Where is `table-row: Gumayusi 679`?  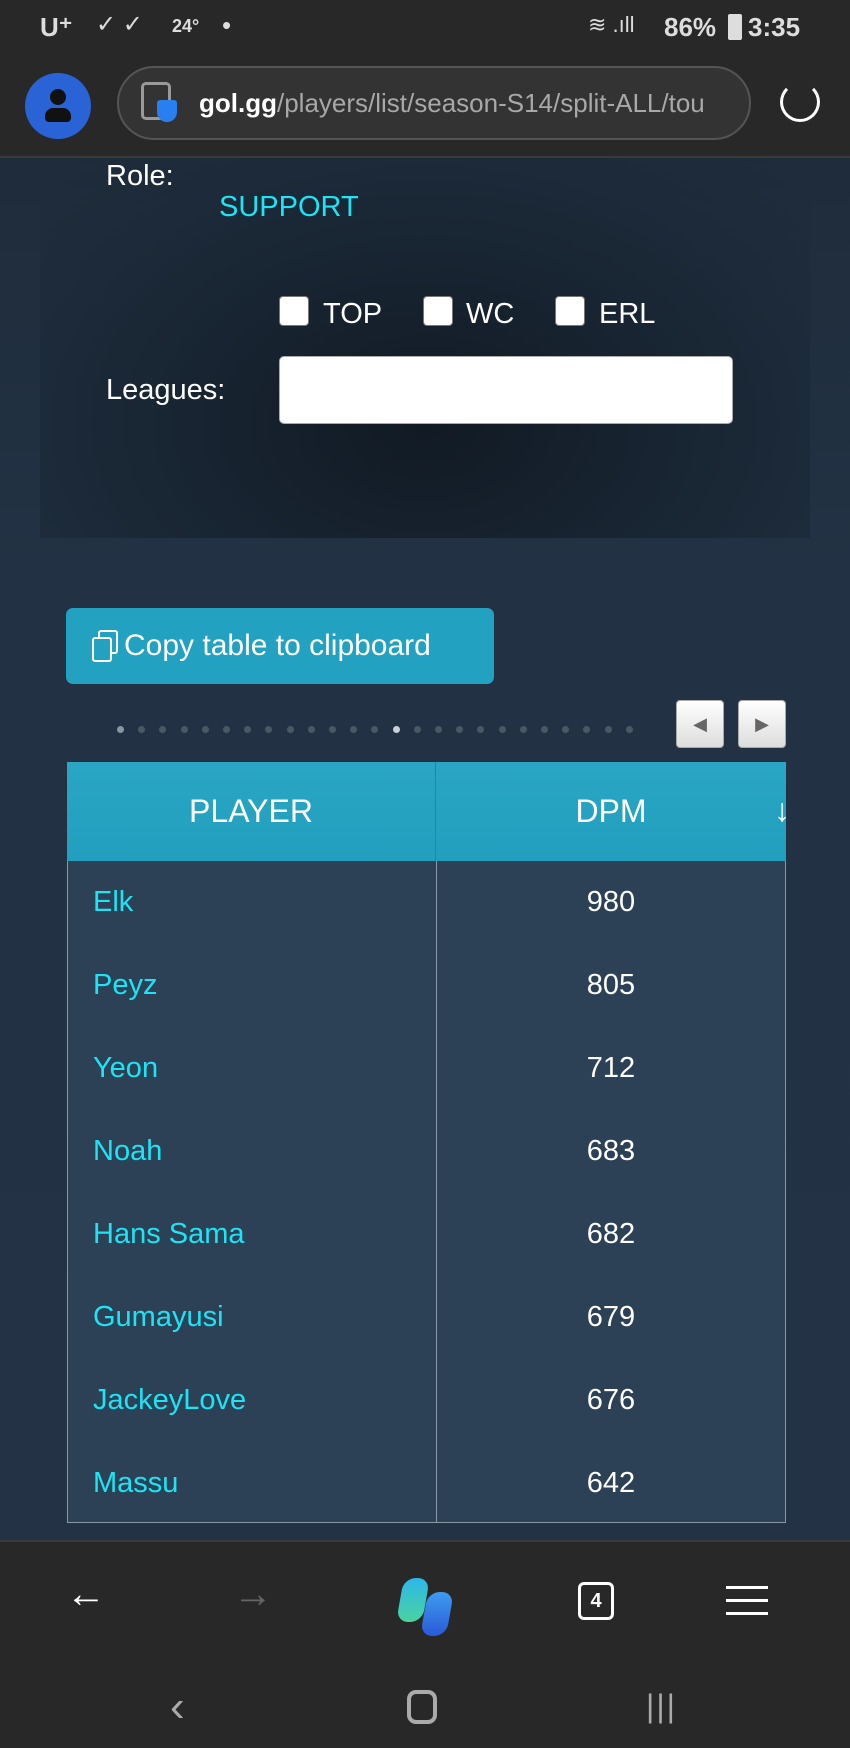
table-row: Gumayusi 679 is located at coordinates (426, 1317).